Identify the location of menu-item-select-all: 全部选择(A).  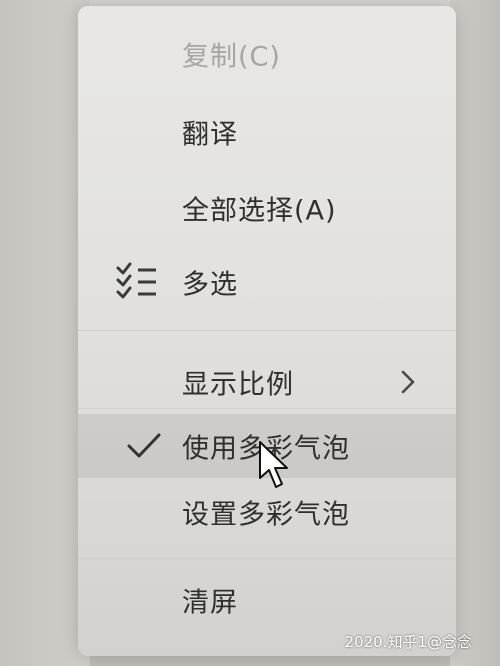
(267, 208).